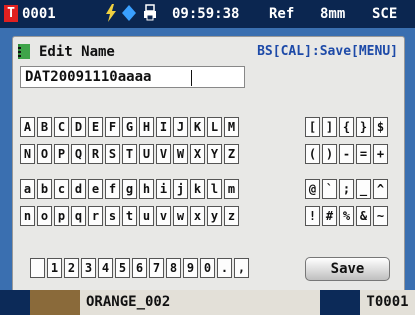 This screenshot has height=315, width=415. I want to click on key-lower-8: i, so click(163, 189).